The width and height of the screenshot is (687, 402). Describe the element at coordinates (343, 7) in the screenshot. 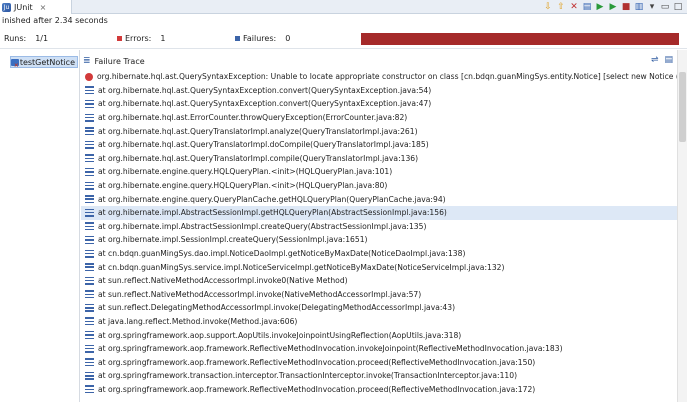

I see `view-tab-bar: Ju JUnit × ⇩ ⇧ ✕ ▤ ▶ ▶ ■ ▥ ▾ ▭ □` at that location.